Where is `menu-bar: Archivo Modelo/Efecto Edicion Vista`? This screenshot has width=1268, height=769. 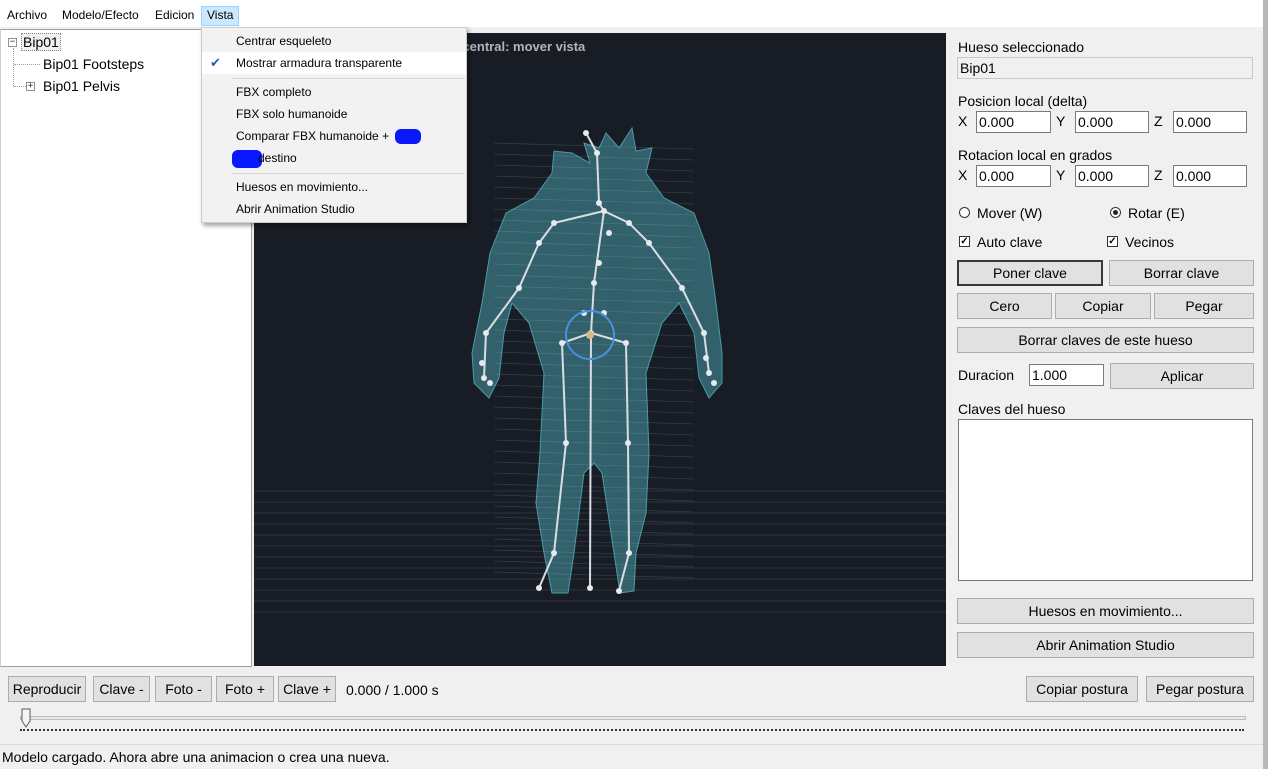
menu-bar: Archivo Modelo/Efecto Edicion Vista is located at coordinates (631, 13).